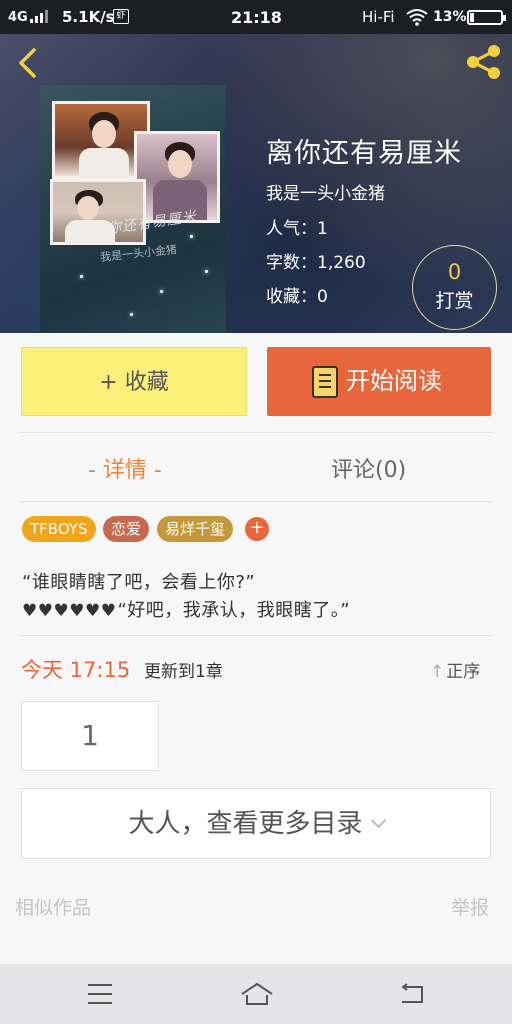 The width and height of the screenshot is (512, 1024). I want to click on chevron-down-icon, so click(378, 820).